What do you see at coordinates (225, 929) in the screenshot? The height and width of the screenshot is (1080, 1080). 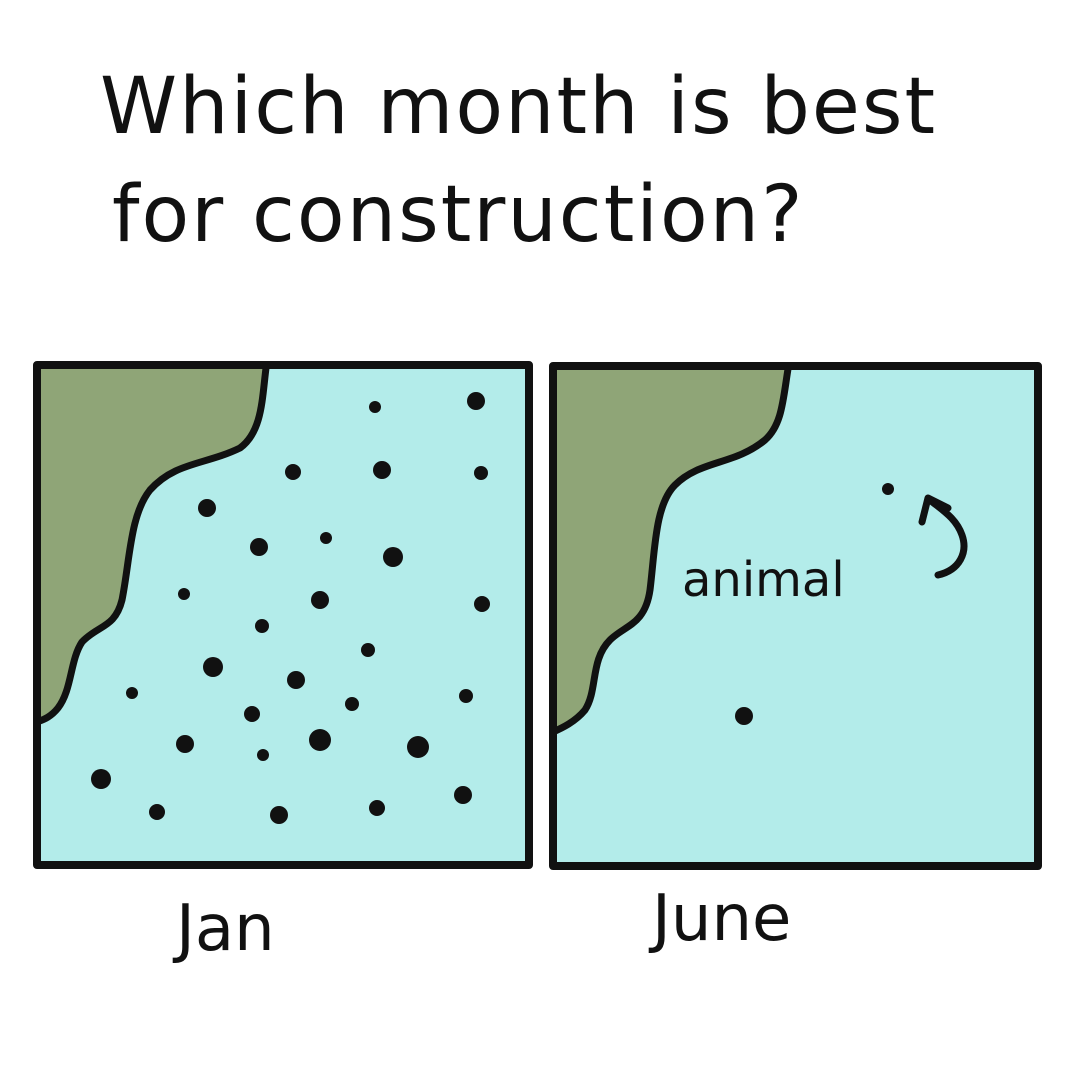 I see `jan-label: Jan` at bounding box center [225, 929].